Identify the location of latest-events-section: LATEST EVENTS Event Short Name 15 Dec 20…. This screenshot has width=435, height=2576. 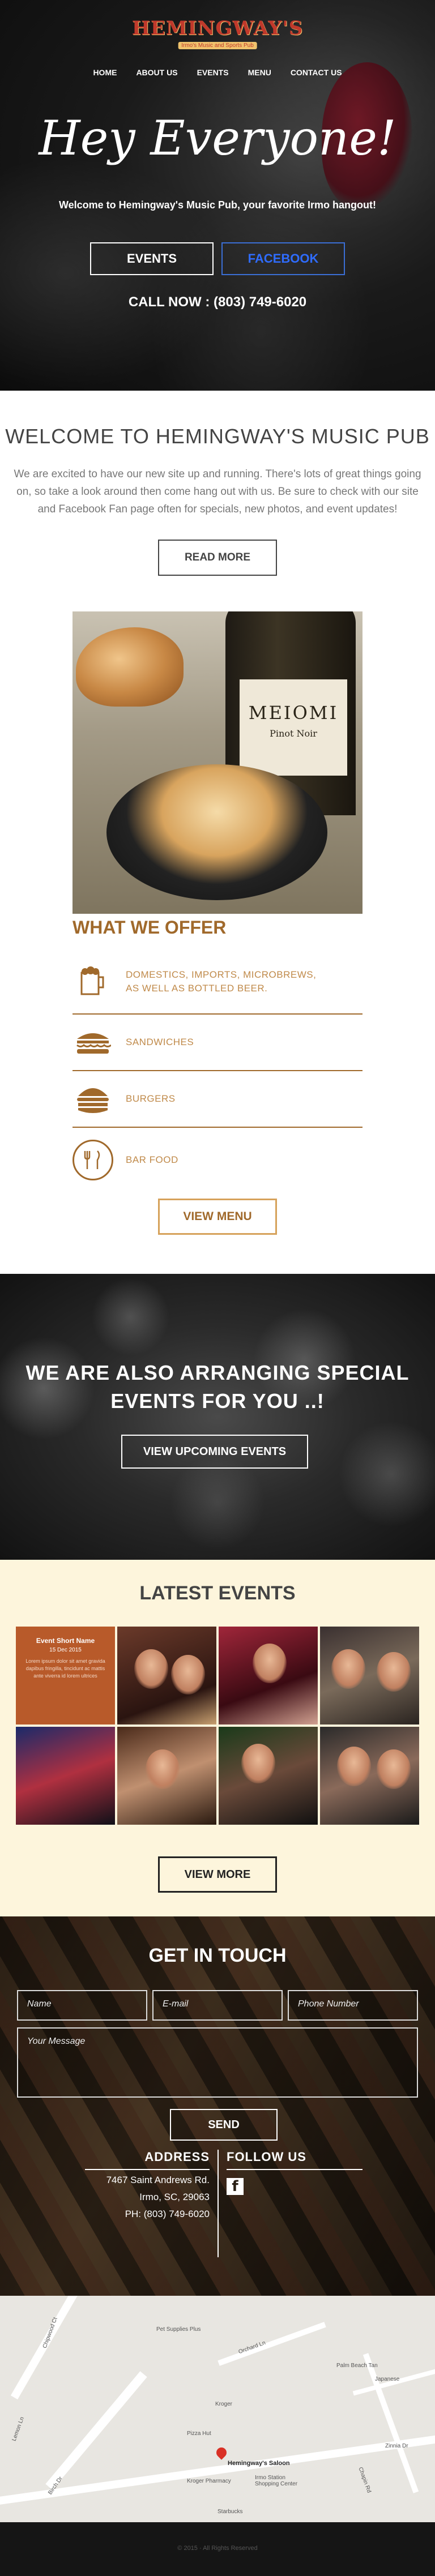
(217, 1738).